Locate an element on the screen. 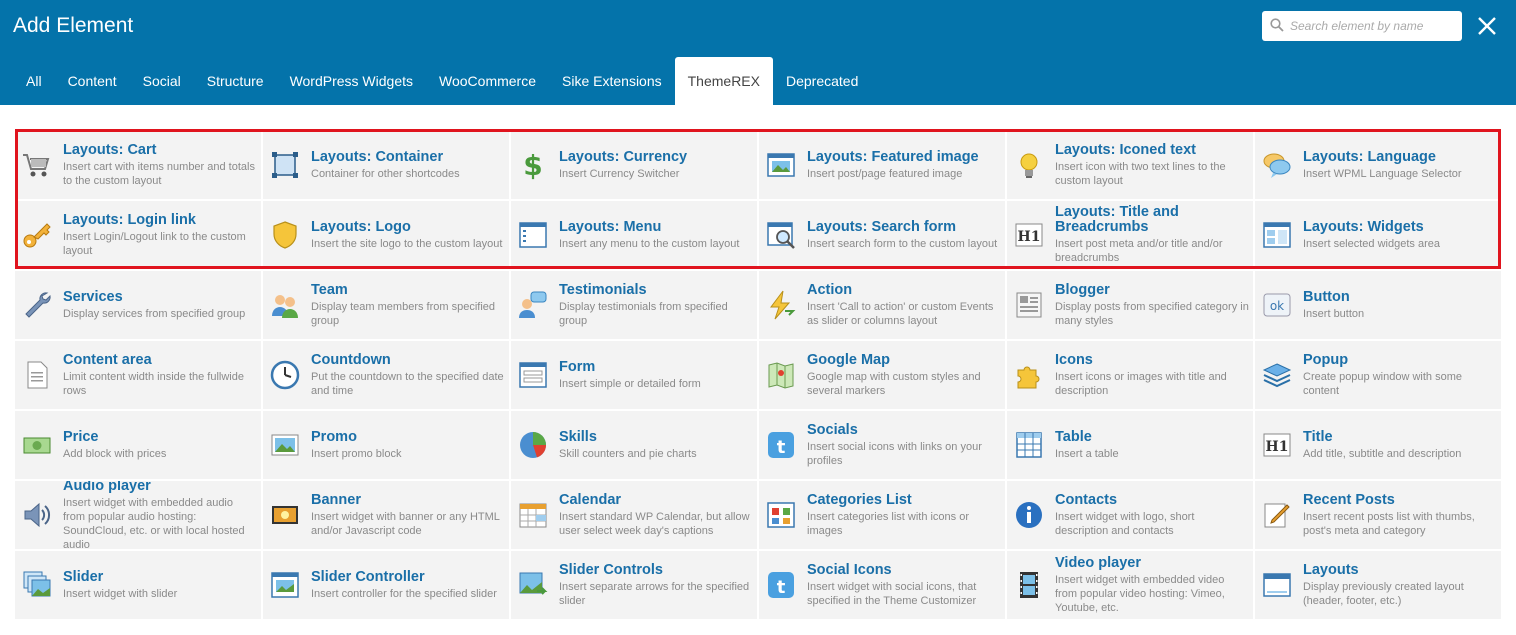 The height and width of the screenshot is (635, 1516). element-name: Content area is located at coordinates (107, 359).